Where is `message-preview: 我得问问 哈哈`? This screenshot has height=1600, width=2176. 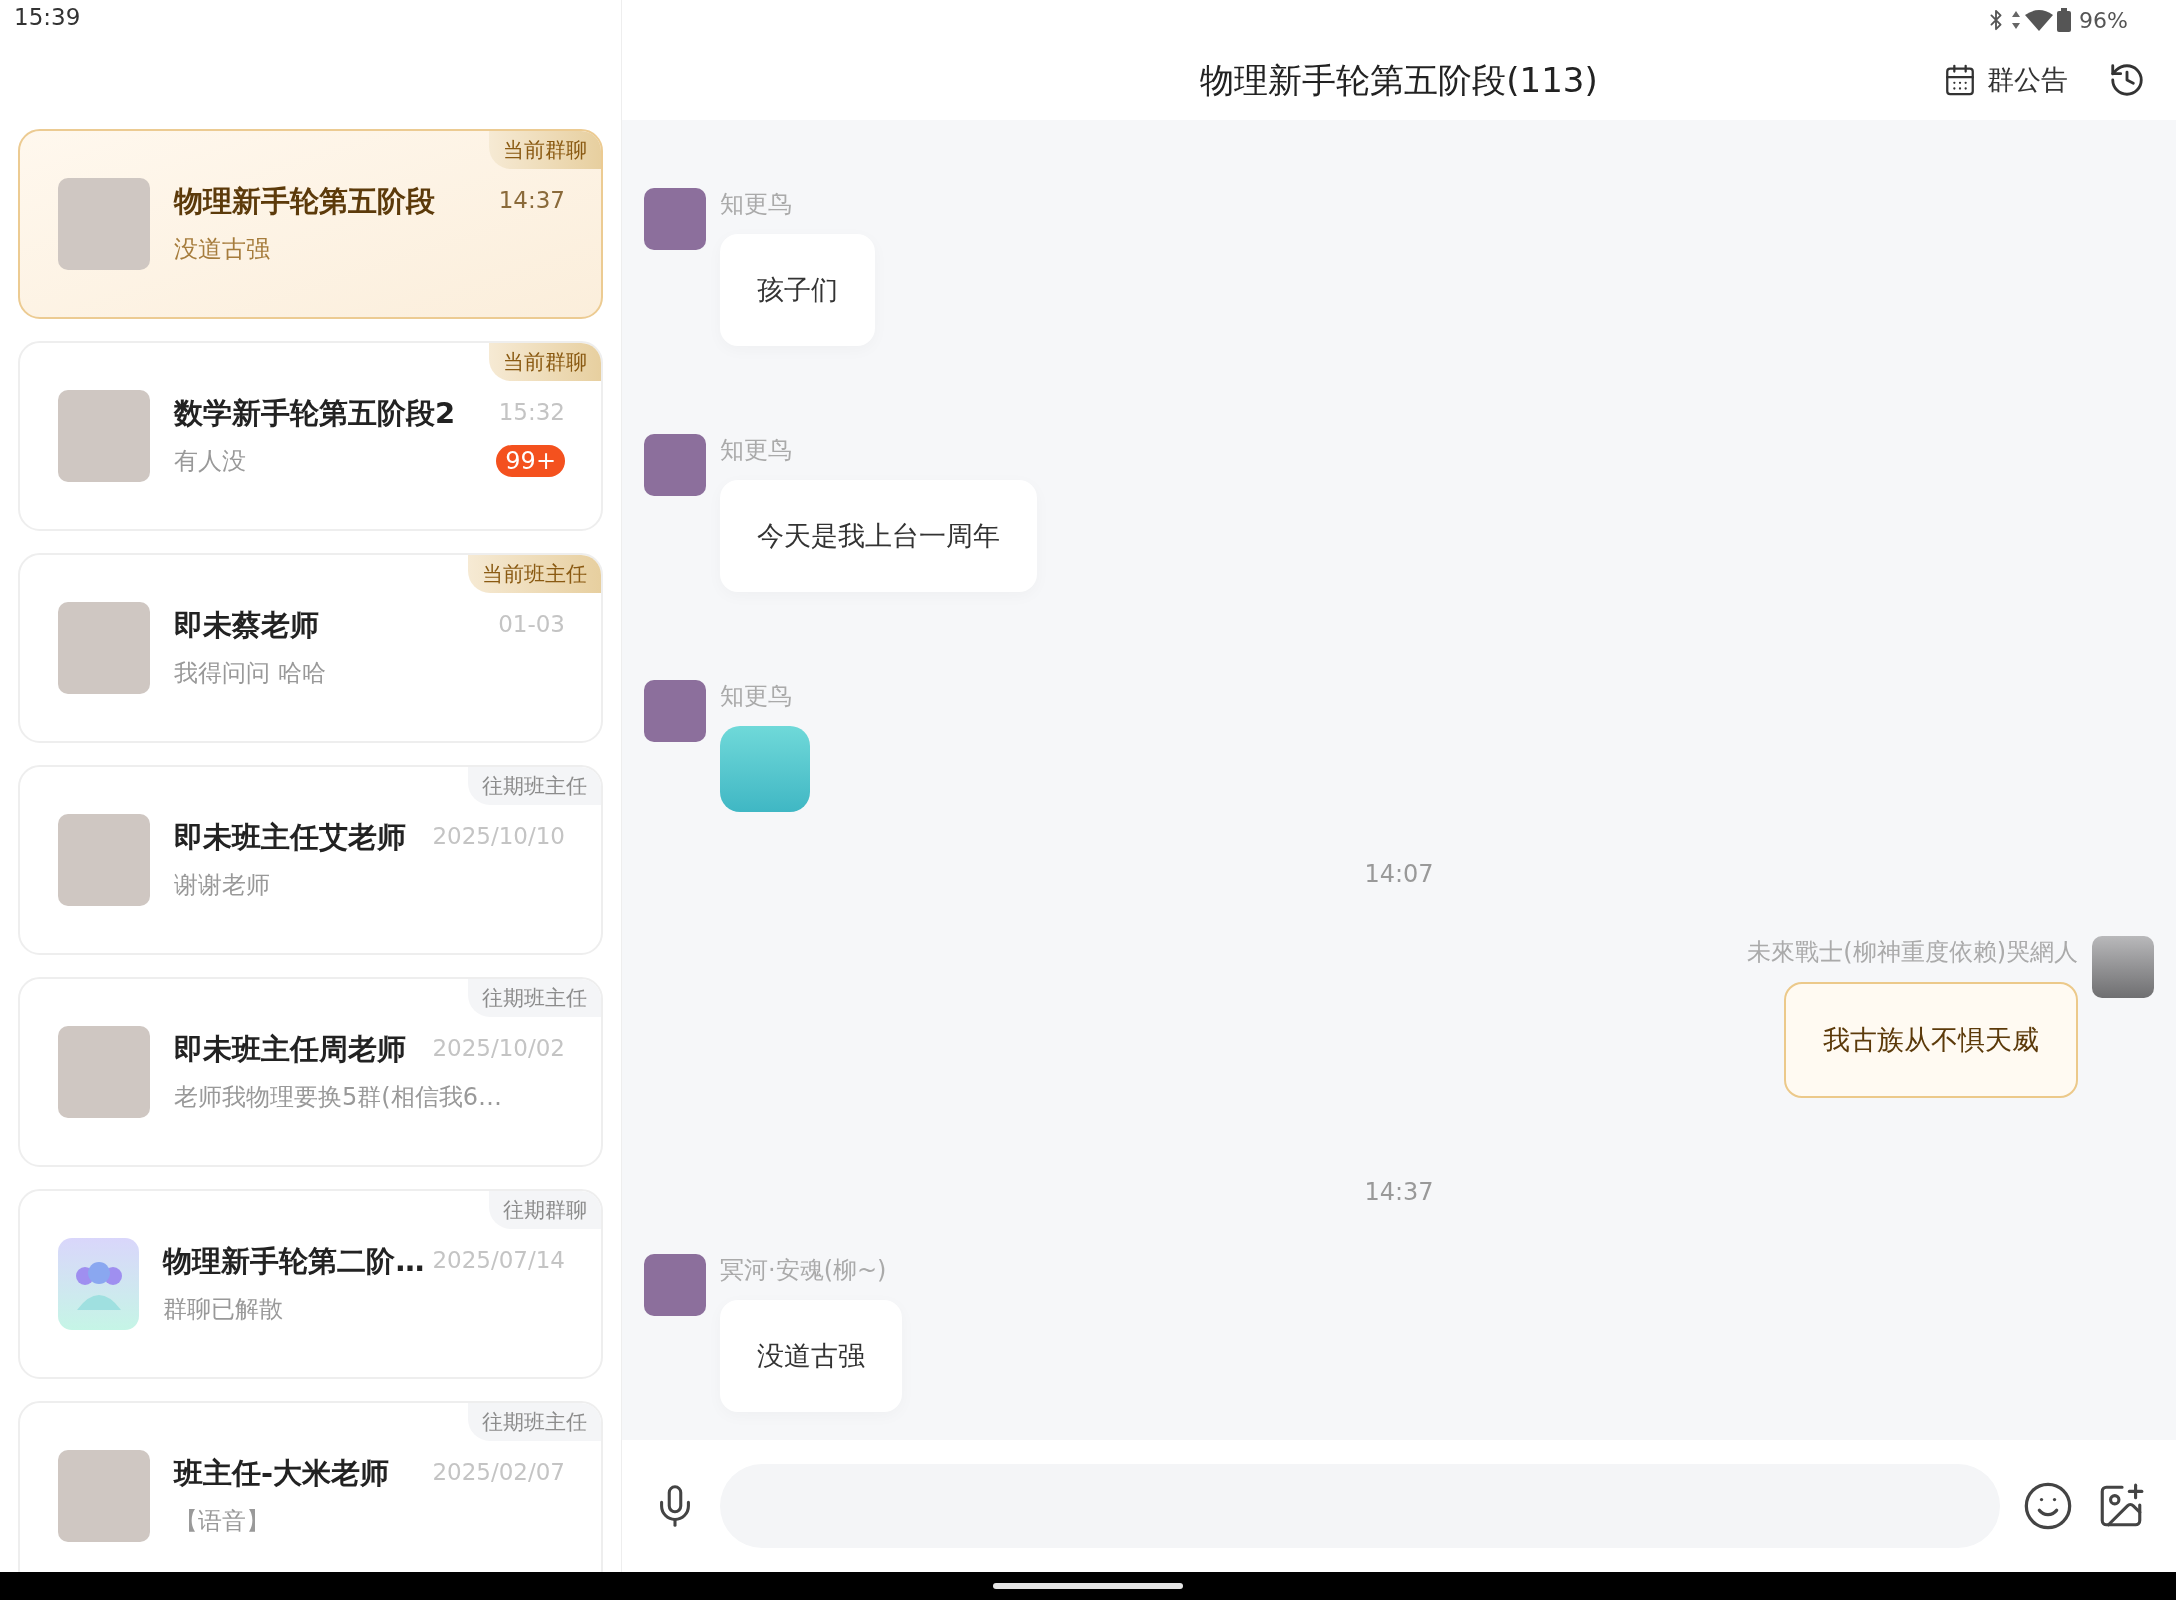 message-preview: 我得问问 哈哈 is located at coordinates (250, 673).